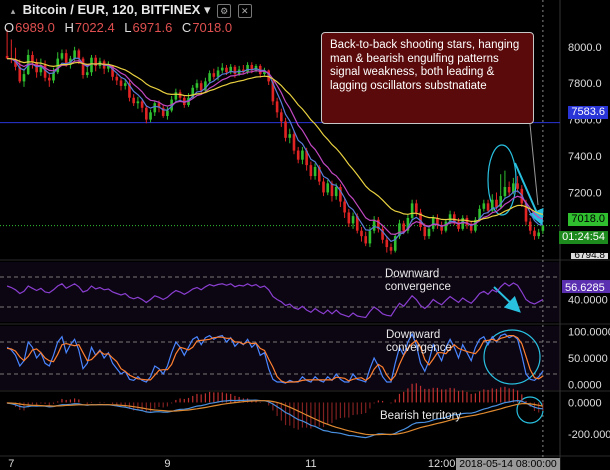  I want to click on price-tick-label: 7200.0, so click(585, 193).